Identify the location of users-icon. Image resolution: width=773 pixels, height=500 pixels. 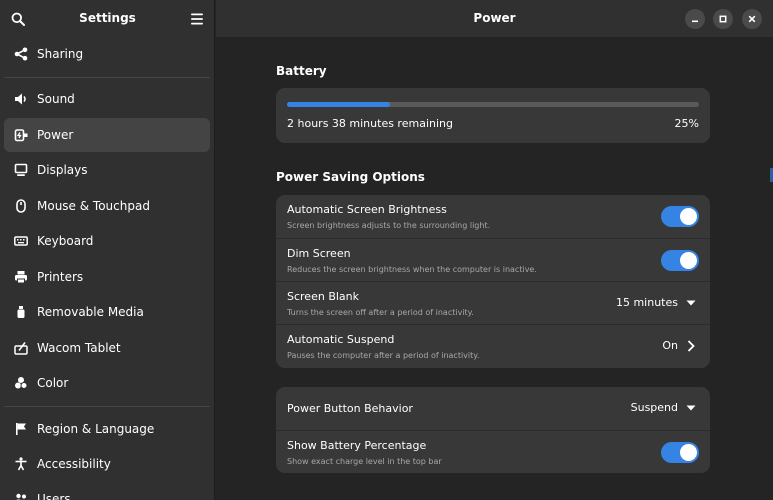
(21, 491).